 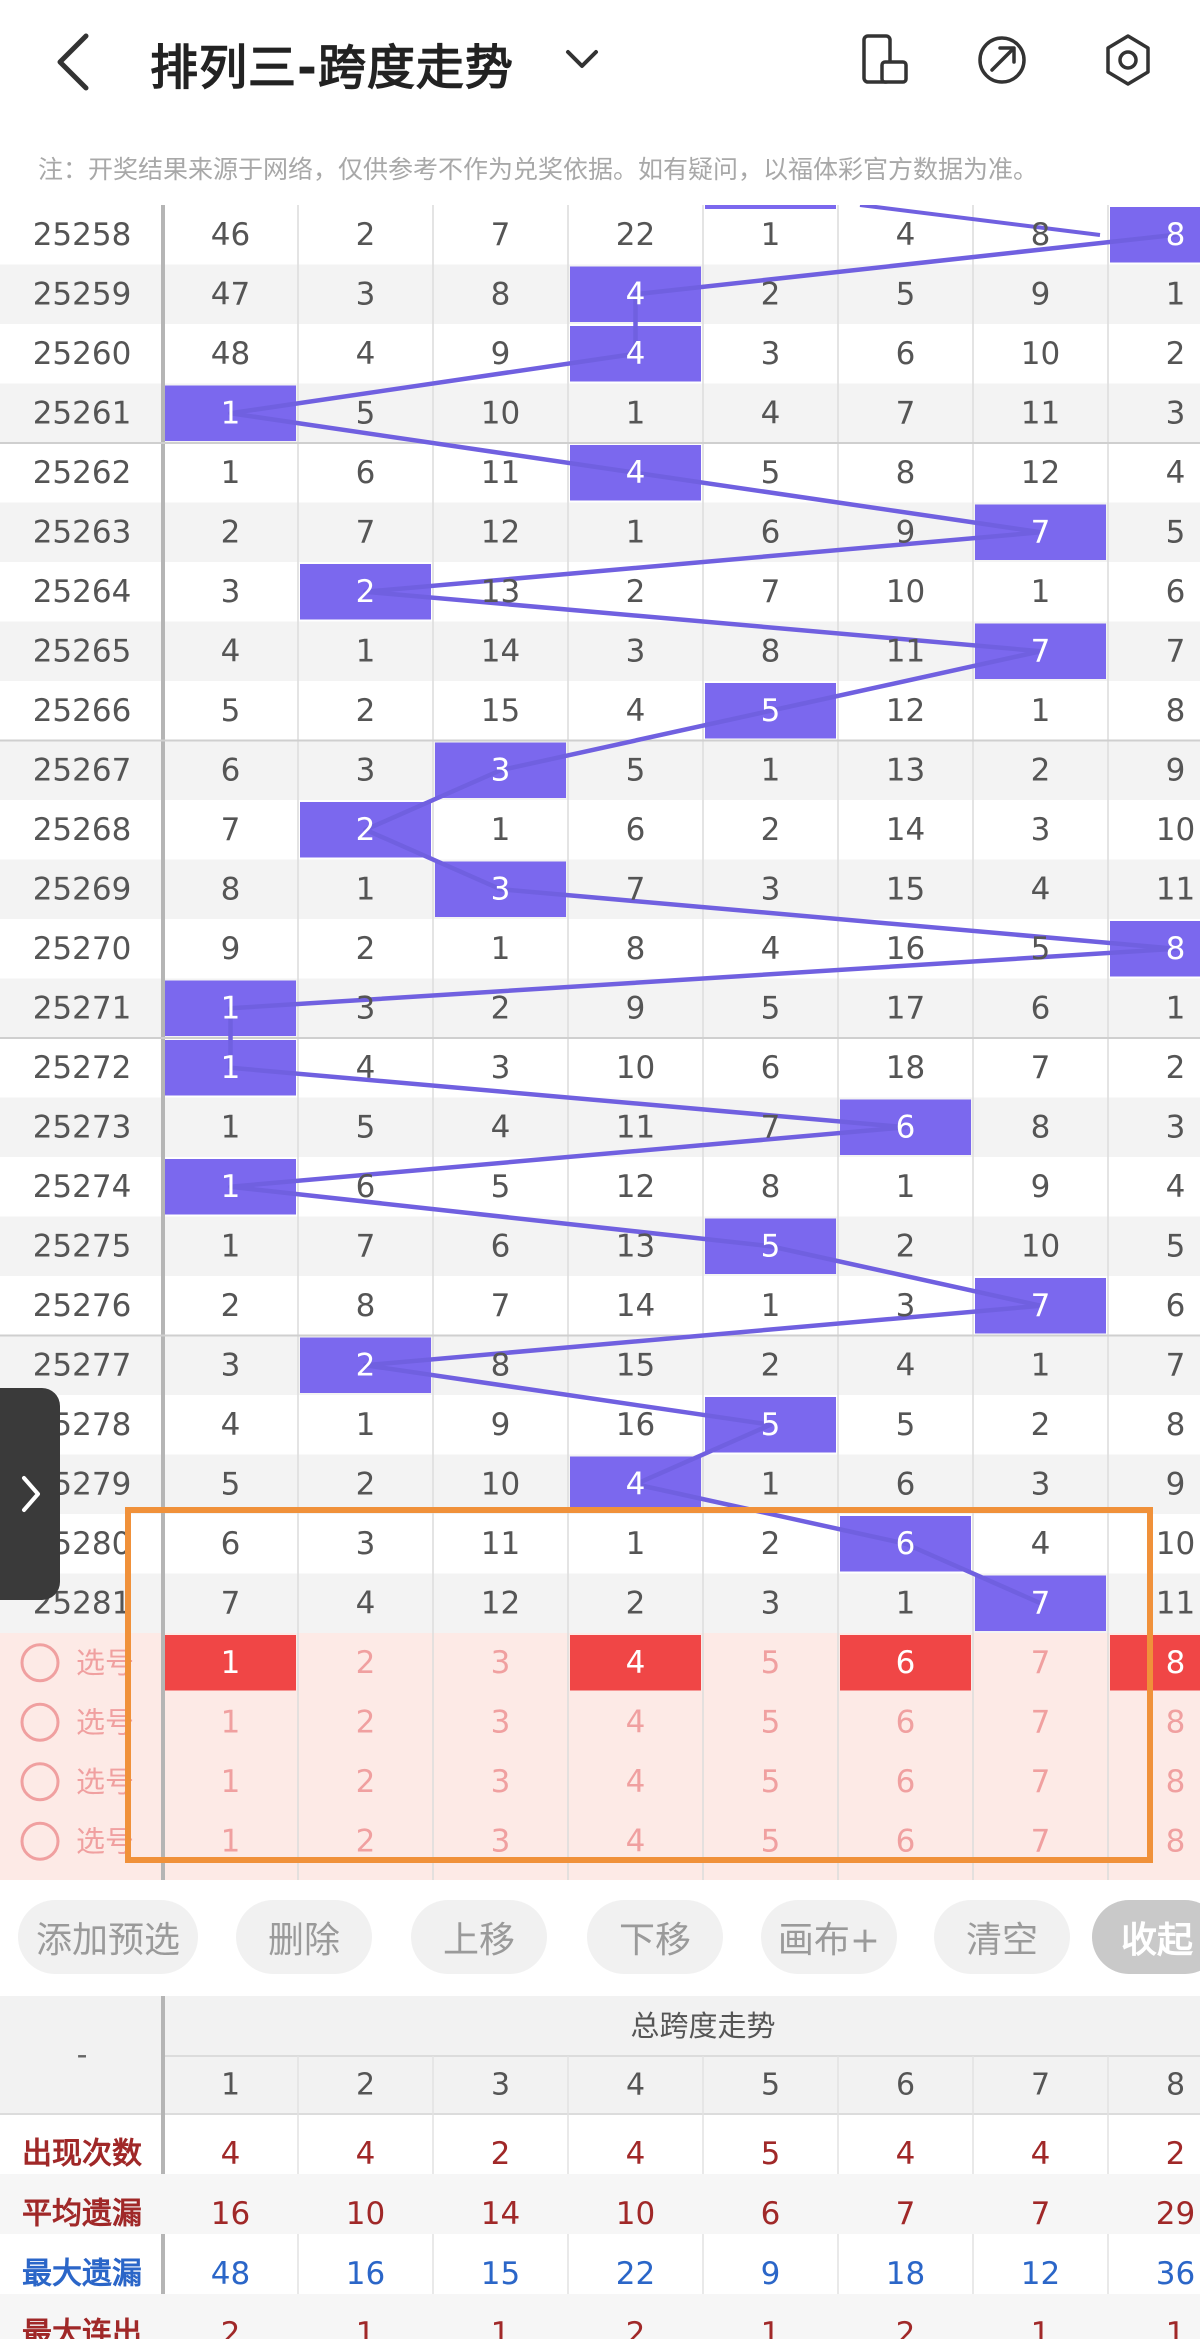 What do you see at coordinates (82, 2274) in the screenshot?
I see `stats-row-label: 最大遗漏` at bounding box center [82, 2274].